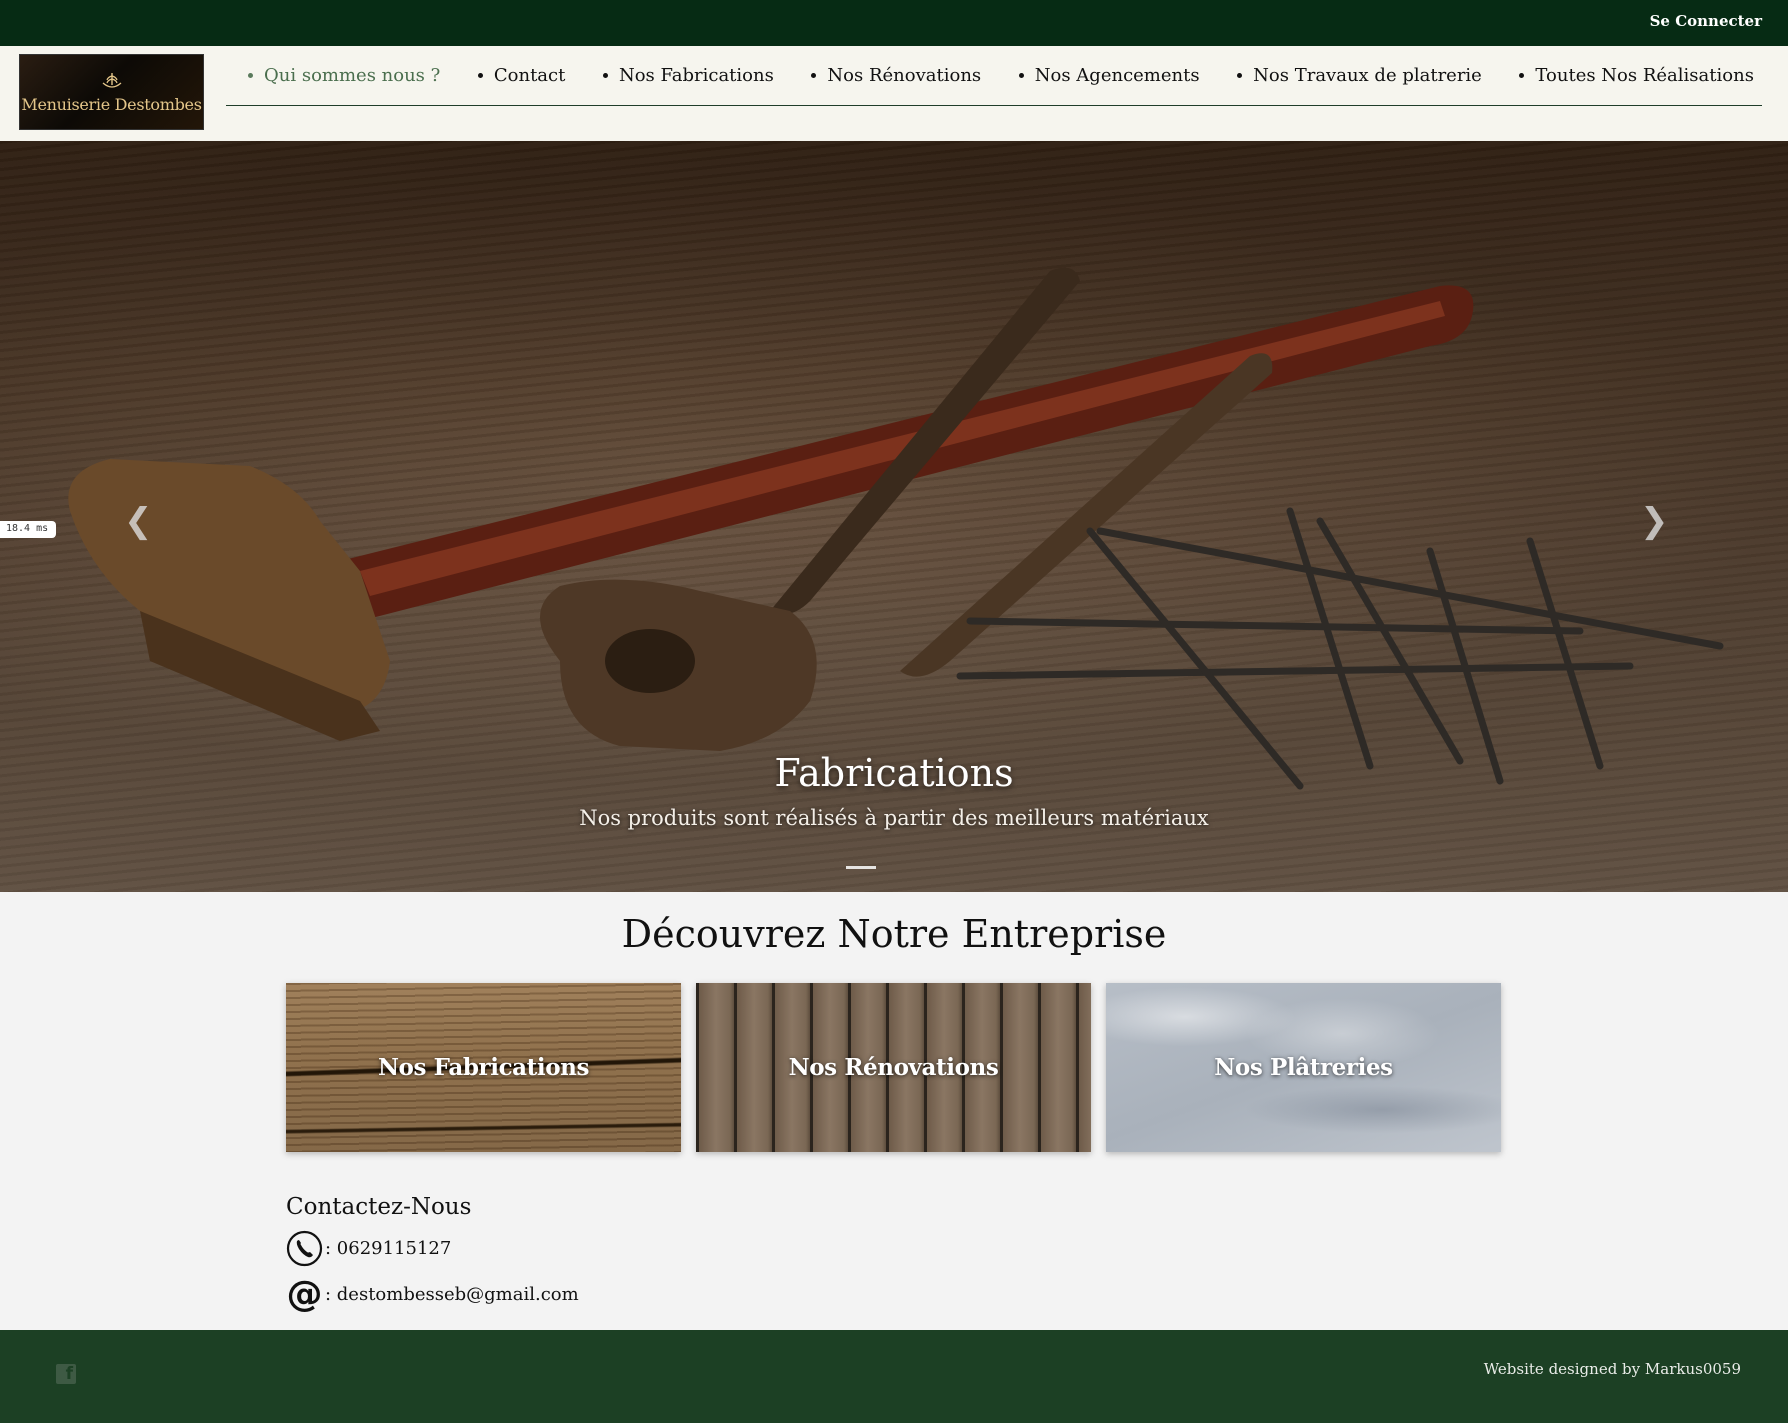 The height and width of the screenshot is (1423, 1788). What do you see at coordinates (138, 521) in the screenshot?
I see `chevron-left-icon: ❮` at bounding box center [138, 521].